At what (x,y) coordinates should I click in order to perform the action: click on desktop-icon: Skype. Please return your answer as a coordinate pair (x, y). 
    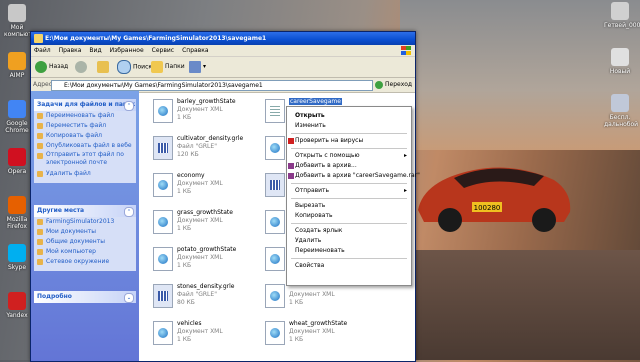
    Looking at the image, I should click on (17, 257).